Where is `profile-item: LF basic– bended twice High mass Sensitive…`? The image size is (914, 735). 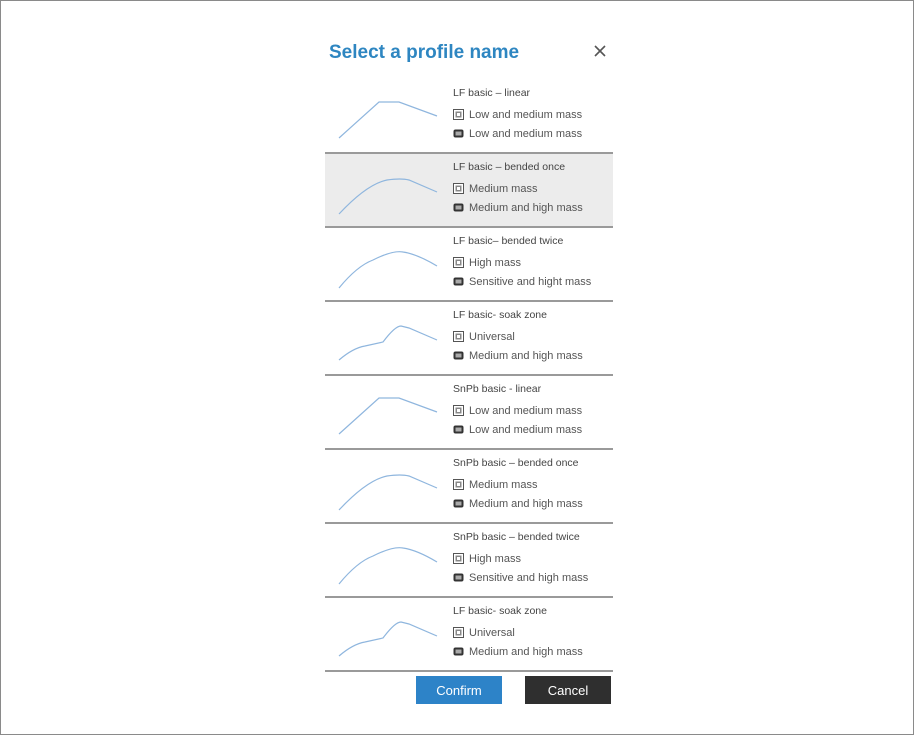
profile-item: LF basic– bended twice High mass Sensitive… is located at coordinates (469, 265).